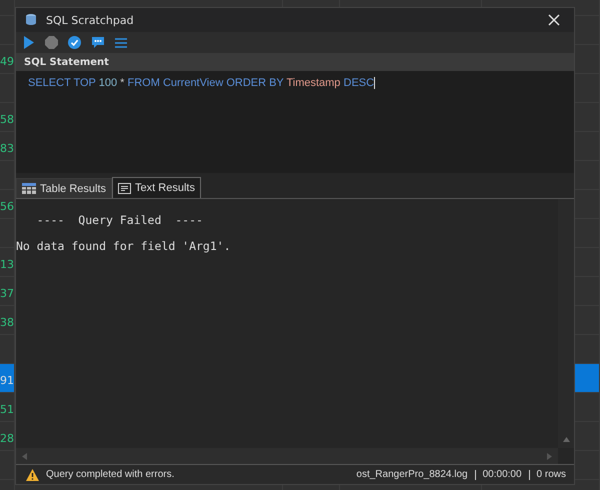 The width and height of the screenshot is (600, 490). I want to click on row-number: 28, so click(7, 438).